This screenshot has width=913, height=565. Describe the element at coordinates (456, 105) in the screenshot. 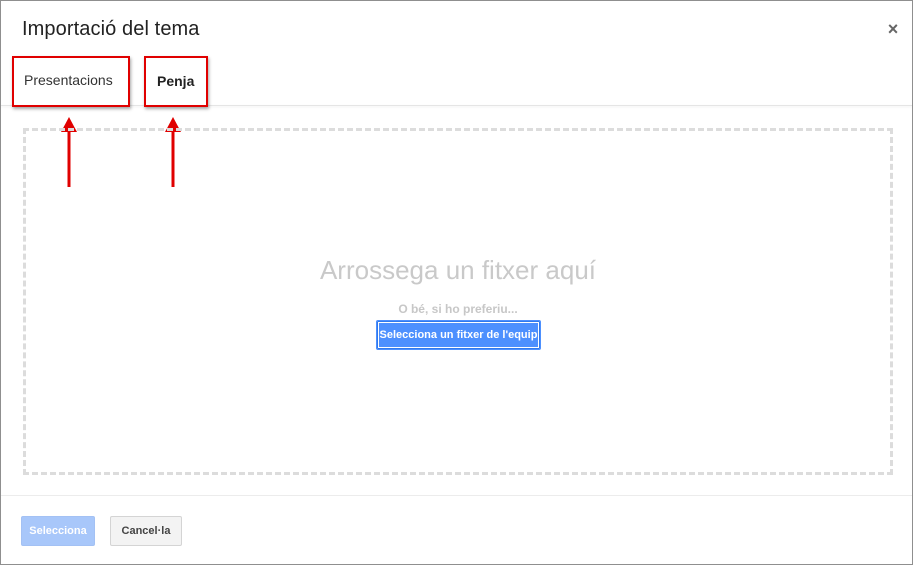

I see `tabs-divider` at that location.